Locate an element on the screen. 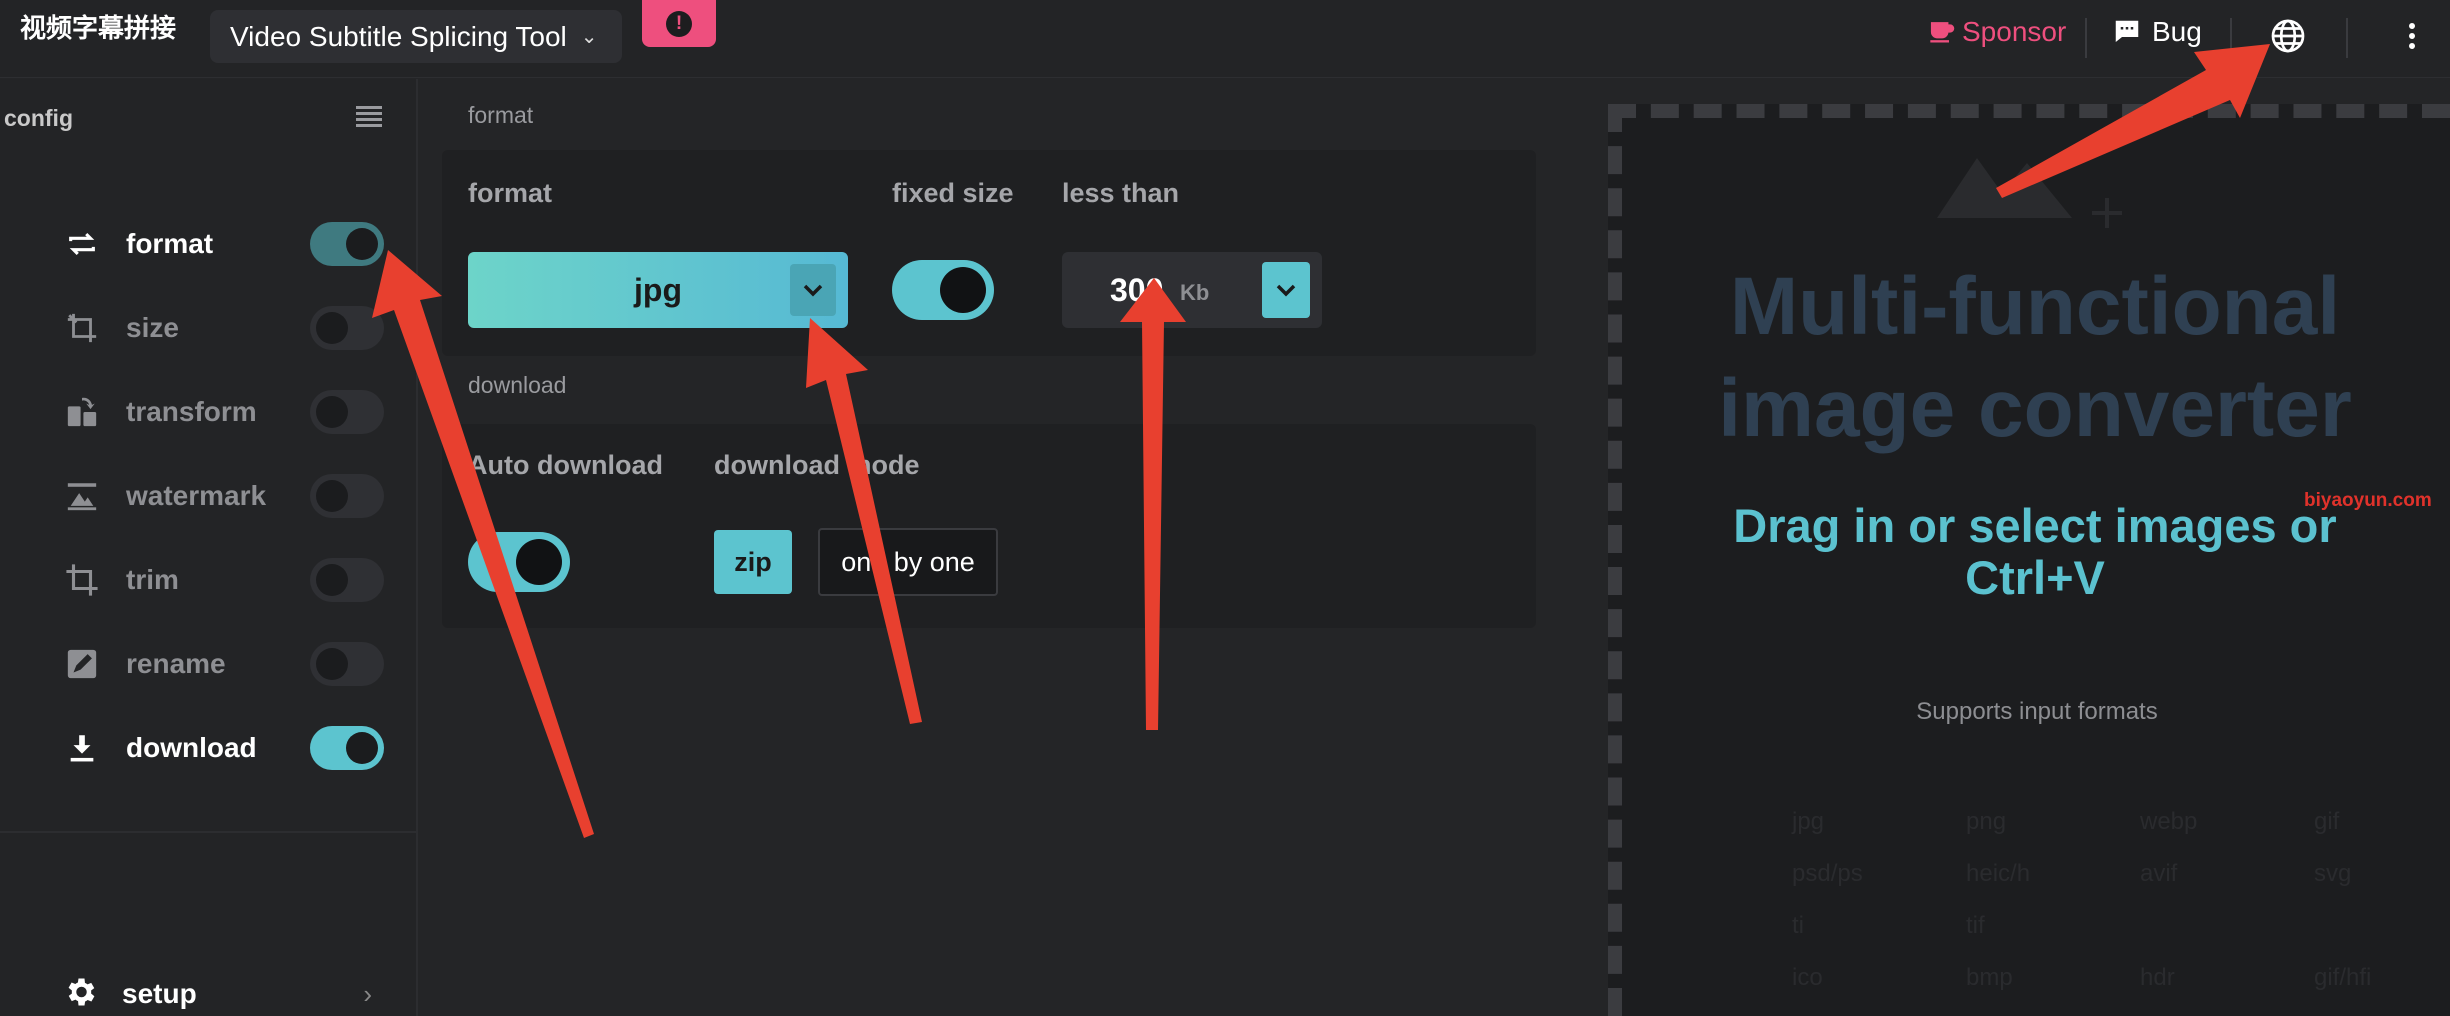 The width and height of the screenshot is (2450, 1016). format-item: webp is located at coordinates (2169, 821).